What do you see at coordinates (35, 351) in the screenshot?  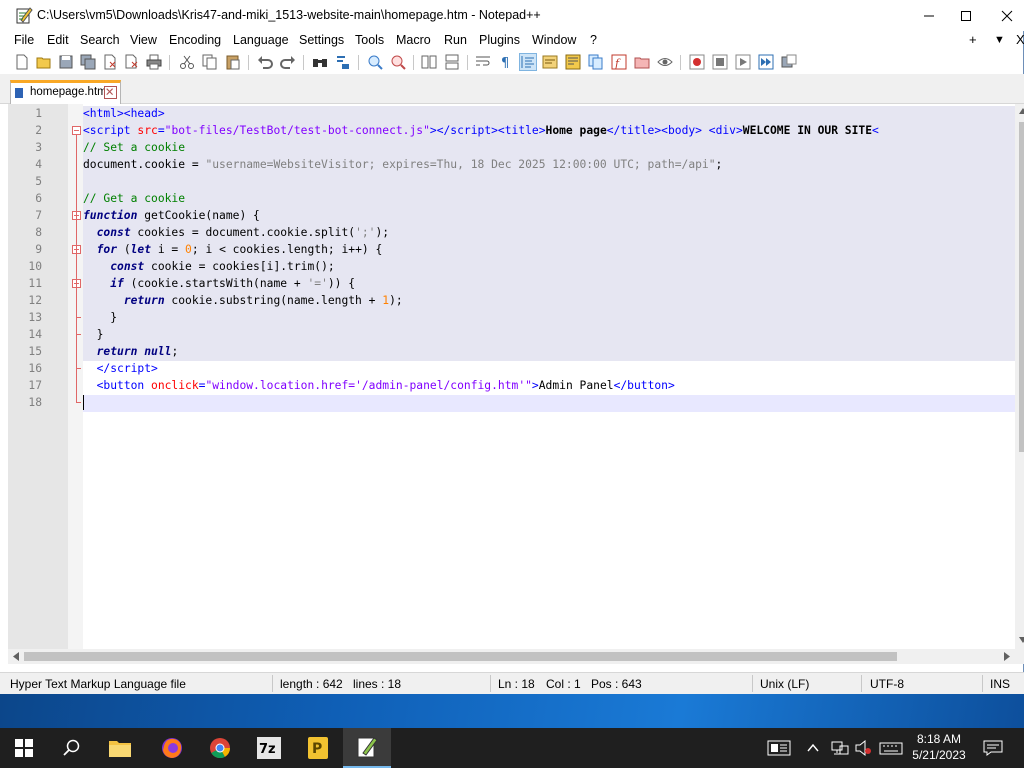 I see `line-number: 15` at bounding box center [35, 351].